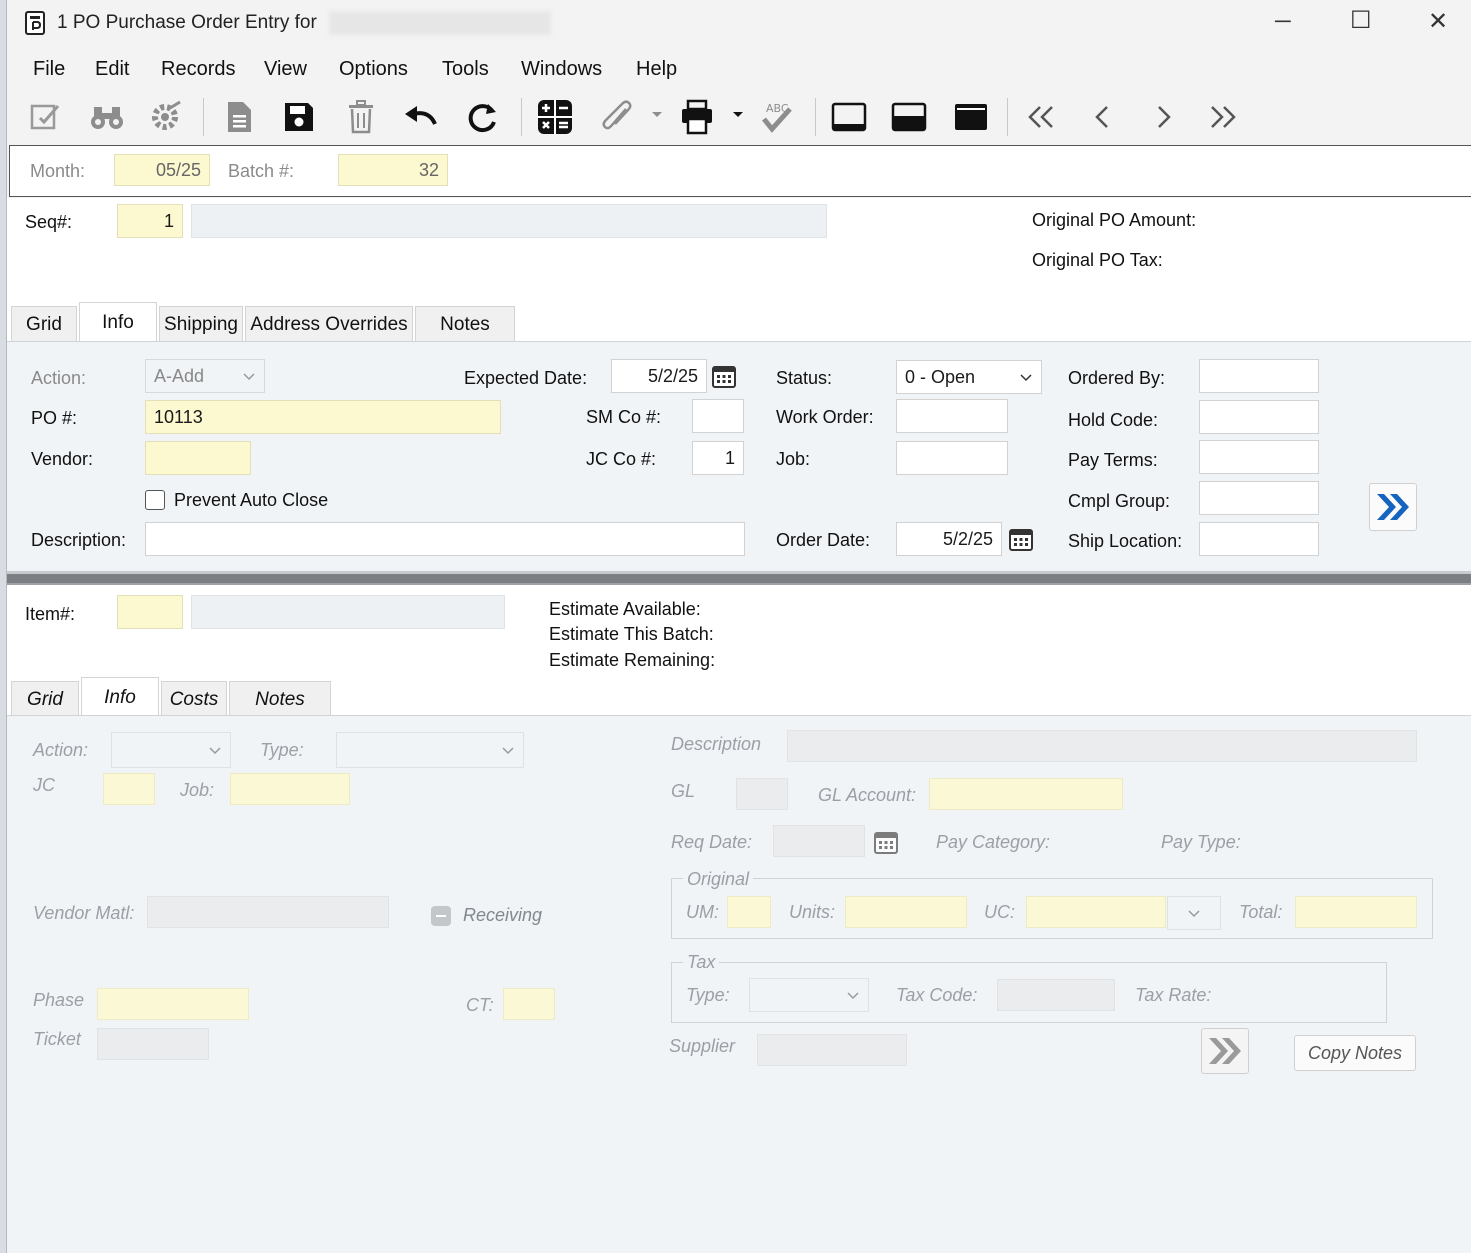 The height and width of the screenshot is (1253, 1471). Describe the element at coordinates (290, 789) in the screenshot. I see `item-job-field` at that location.